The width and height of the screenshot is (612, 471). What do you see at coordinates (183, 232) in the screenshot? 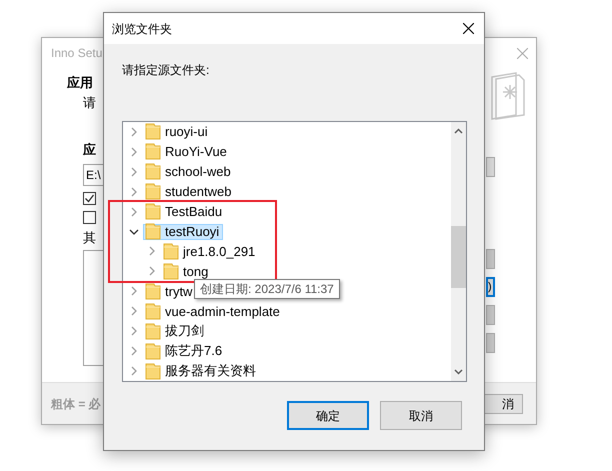
I see `tree-item: testRuoyi` at bounding box center [183, 232].